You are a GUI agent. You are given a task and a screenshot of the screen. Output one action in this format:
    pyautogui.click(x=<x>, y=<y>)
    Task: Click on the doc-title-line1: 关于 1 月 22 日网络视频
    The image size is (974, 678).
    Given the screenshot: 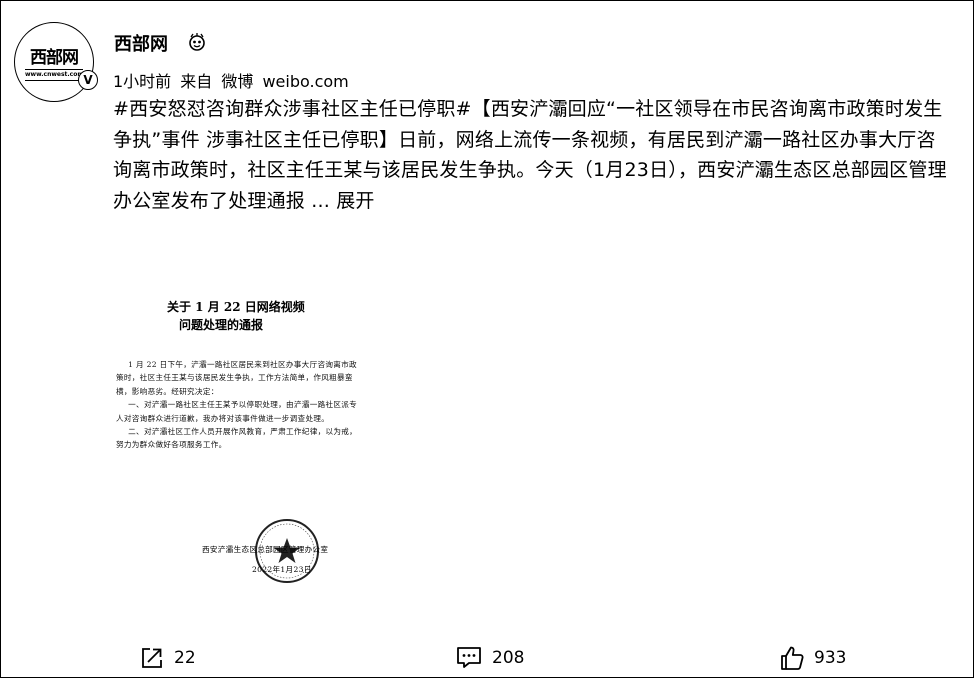 What is the action you would take?
    pyautogui.click(x=236, y=307)
    